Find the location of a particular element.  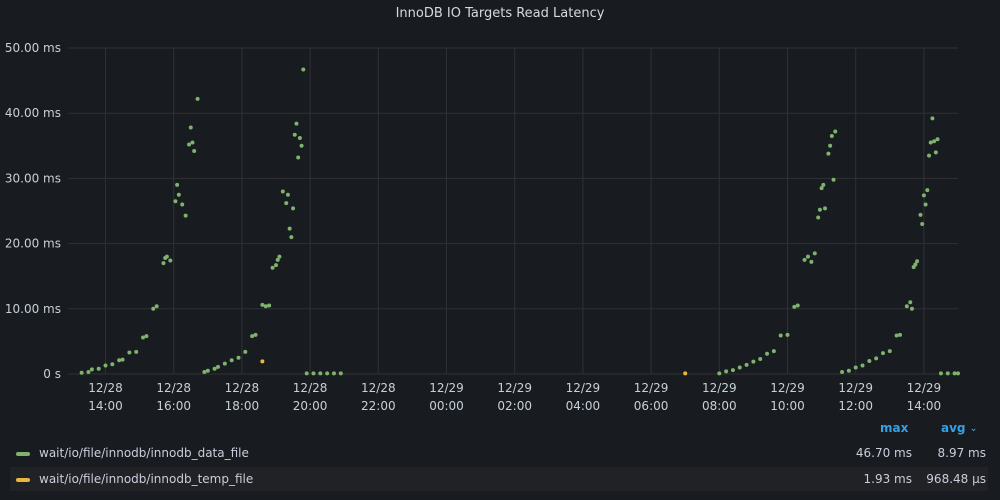

y-tick-label: 40.00 ms is located at coordinates (33, 113).